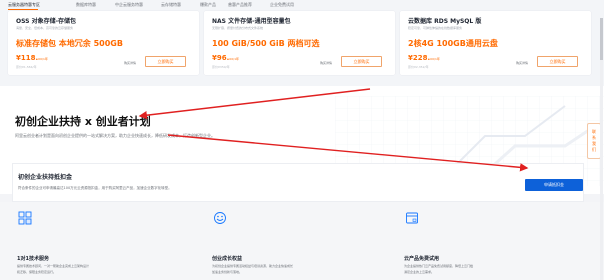 The height and width of the screenshot is (280, 604). Describe the element at coordinates (208, 5) in the screenshot. I see `tab-4: 爆款产品` at that location.